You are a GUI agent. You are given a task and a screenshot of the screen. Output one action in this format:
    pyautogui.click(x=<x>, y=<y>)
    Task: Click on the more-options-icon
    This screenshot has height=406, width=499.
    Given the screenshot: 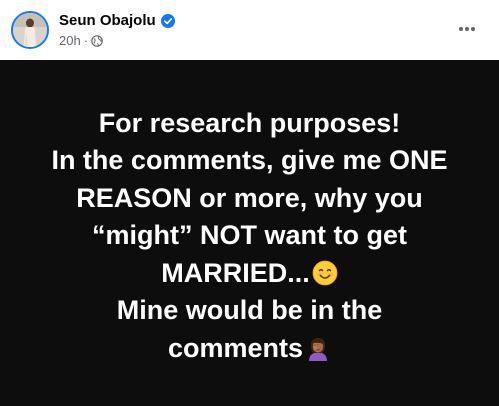 What is the action you would take?
    pyautogui.click(x=467, y=29)
    